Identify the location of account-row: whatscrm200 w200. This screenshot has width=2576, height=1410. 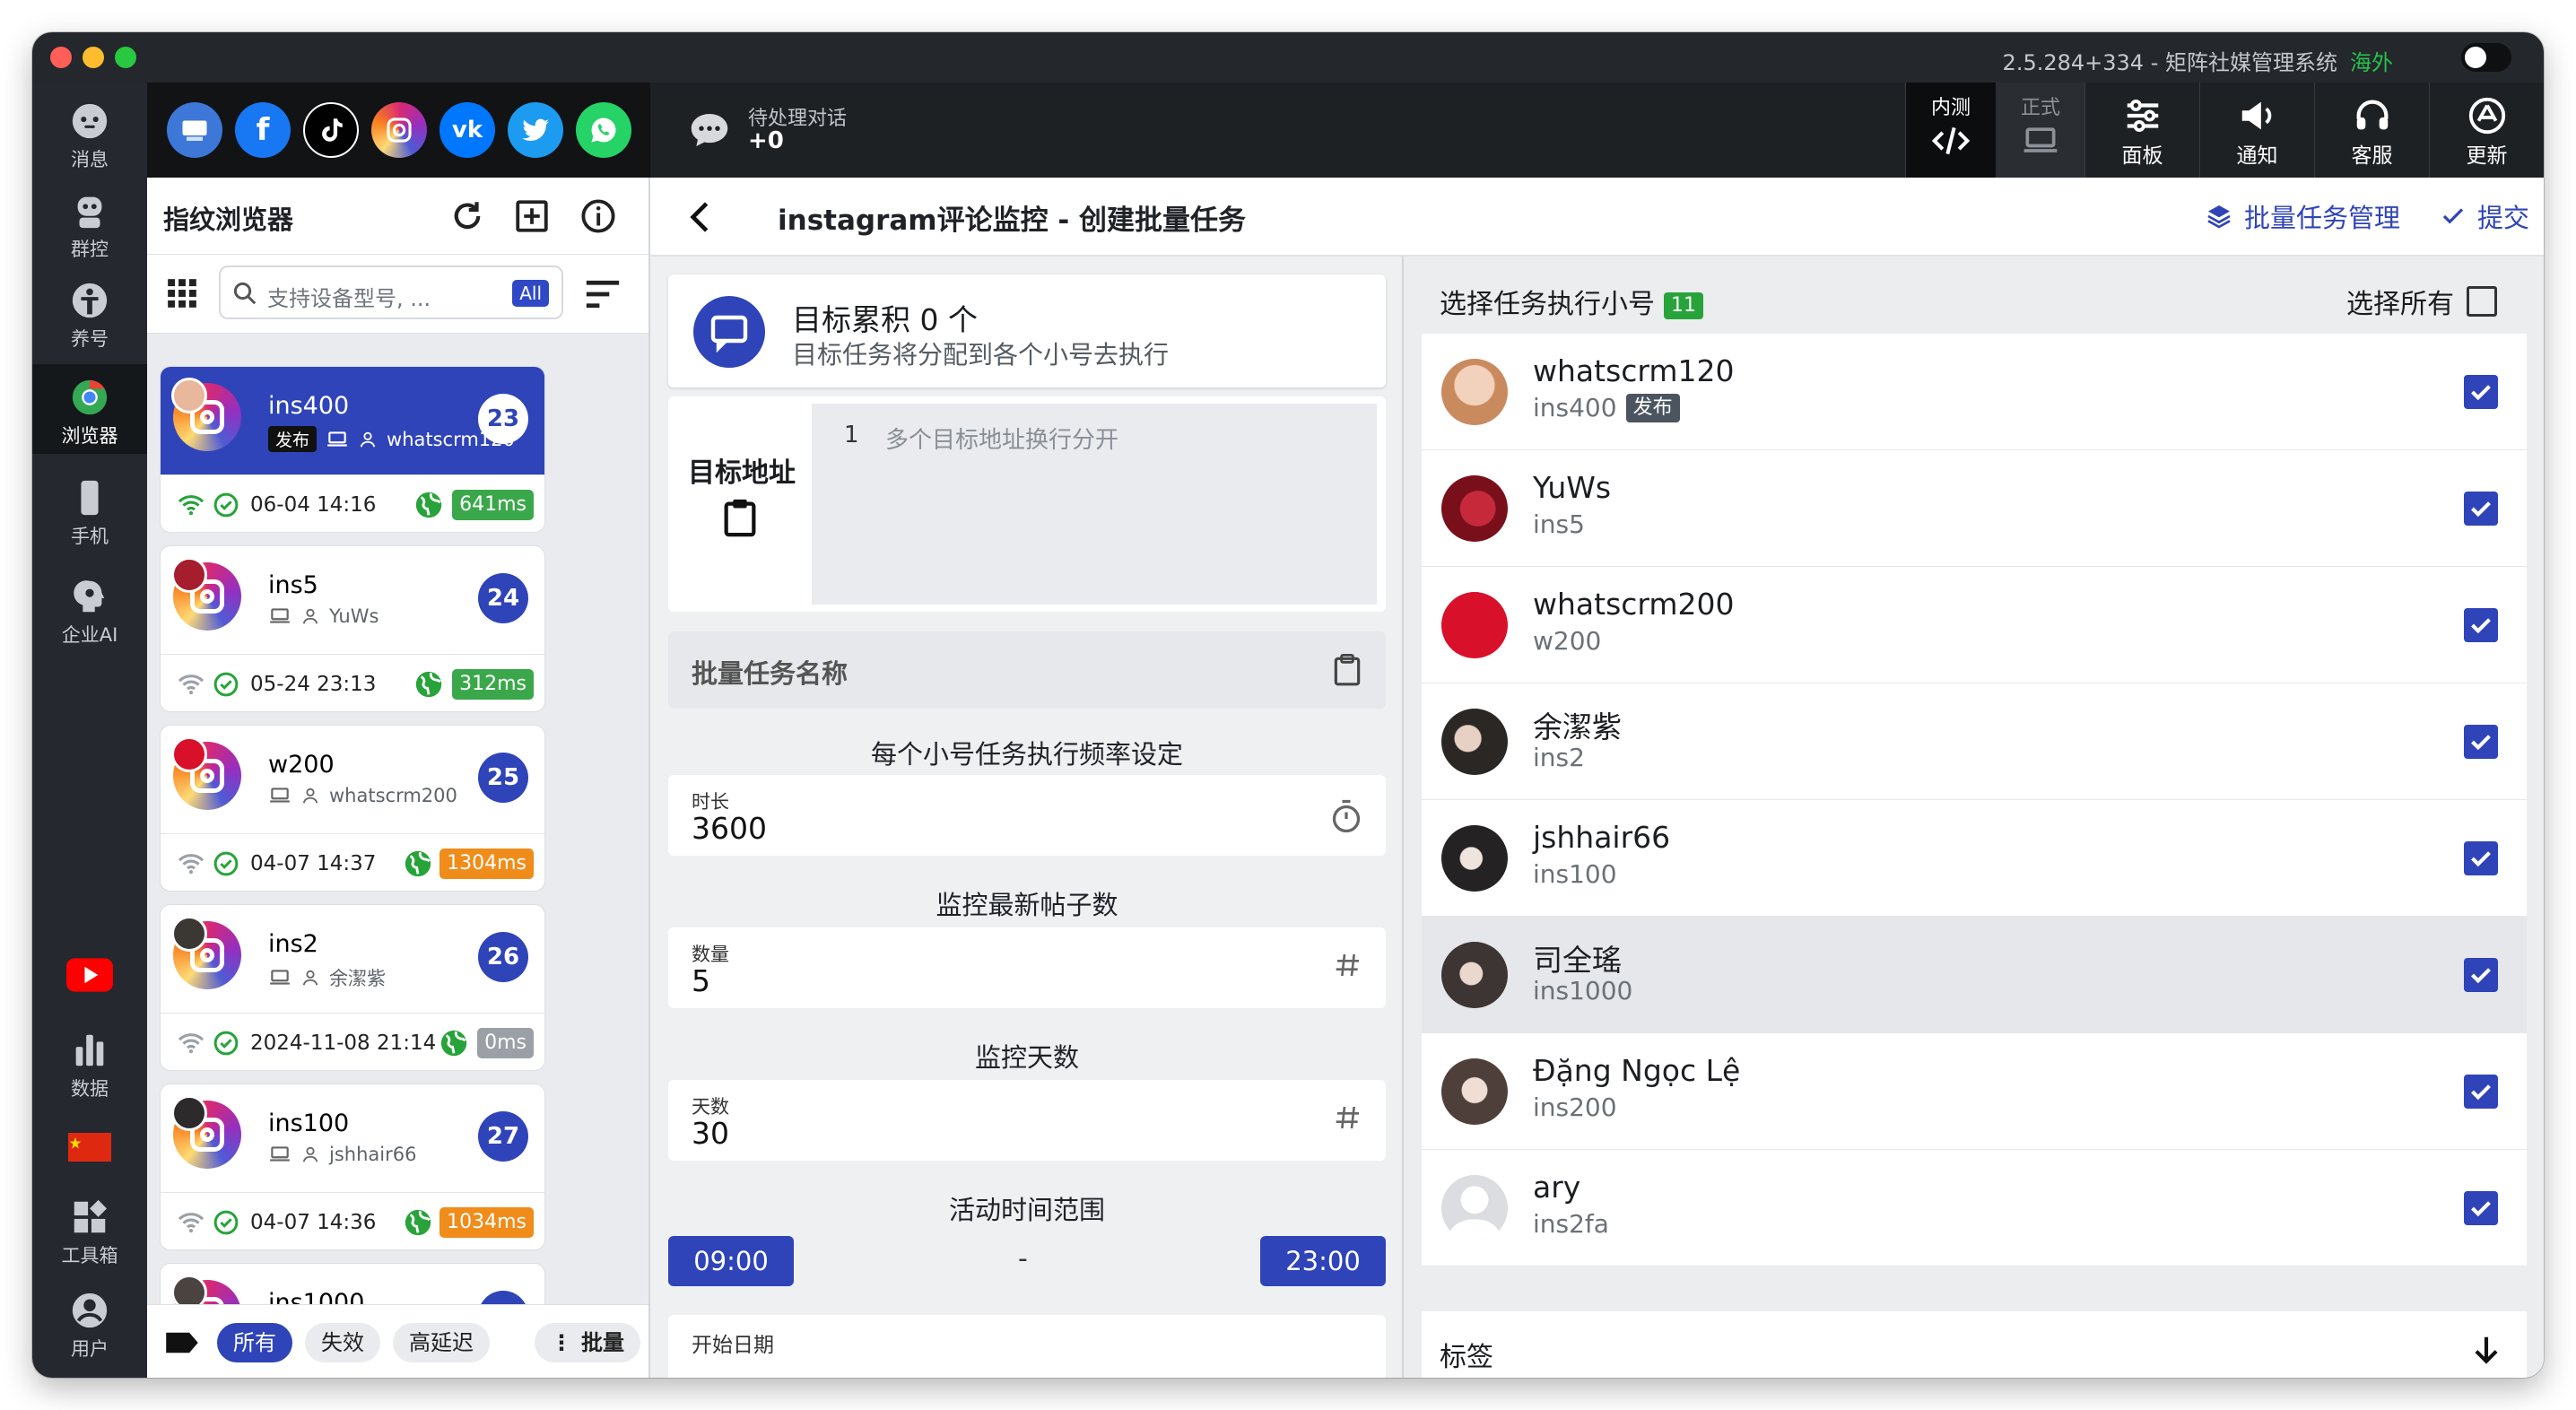
(1974, 625).